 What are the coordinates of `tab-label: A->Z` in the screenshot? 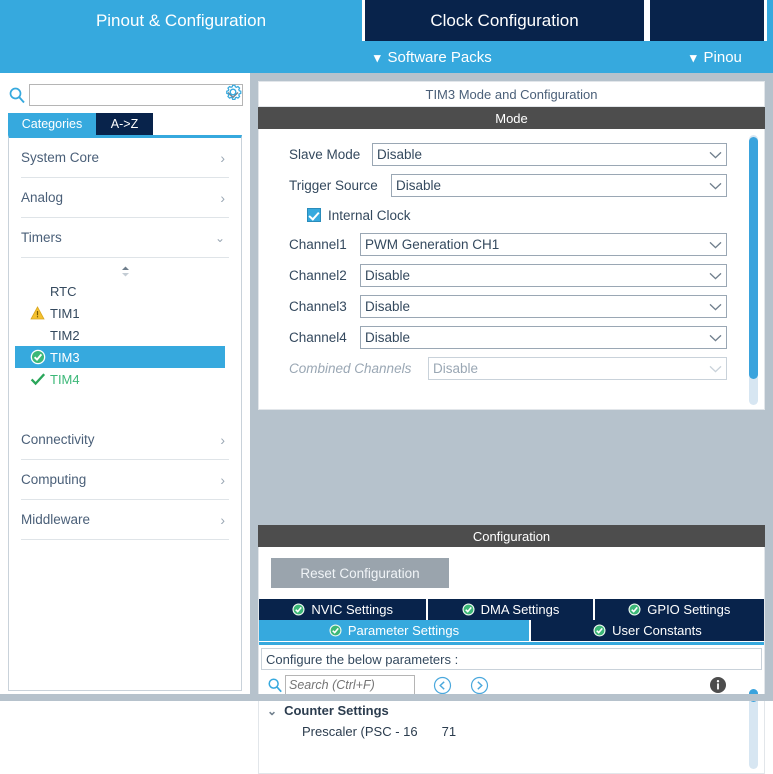 It's located at (124, 124).